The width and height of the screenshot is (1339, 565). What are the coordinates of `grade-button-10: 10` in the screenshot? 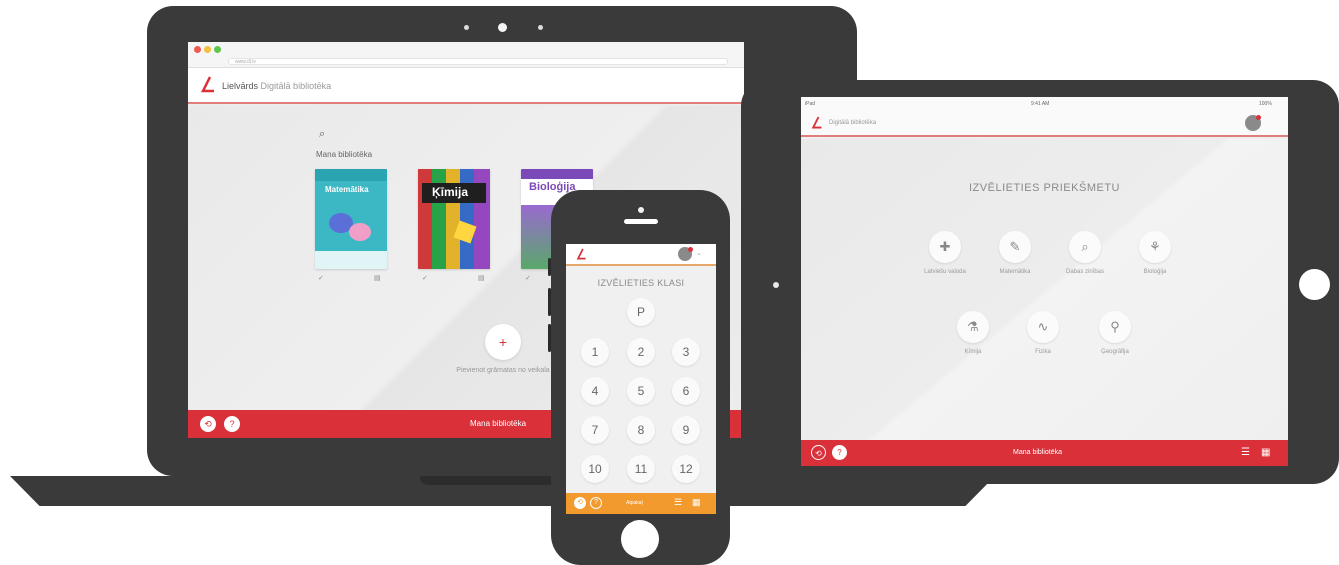 It's located at (595, 469).